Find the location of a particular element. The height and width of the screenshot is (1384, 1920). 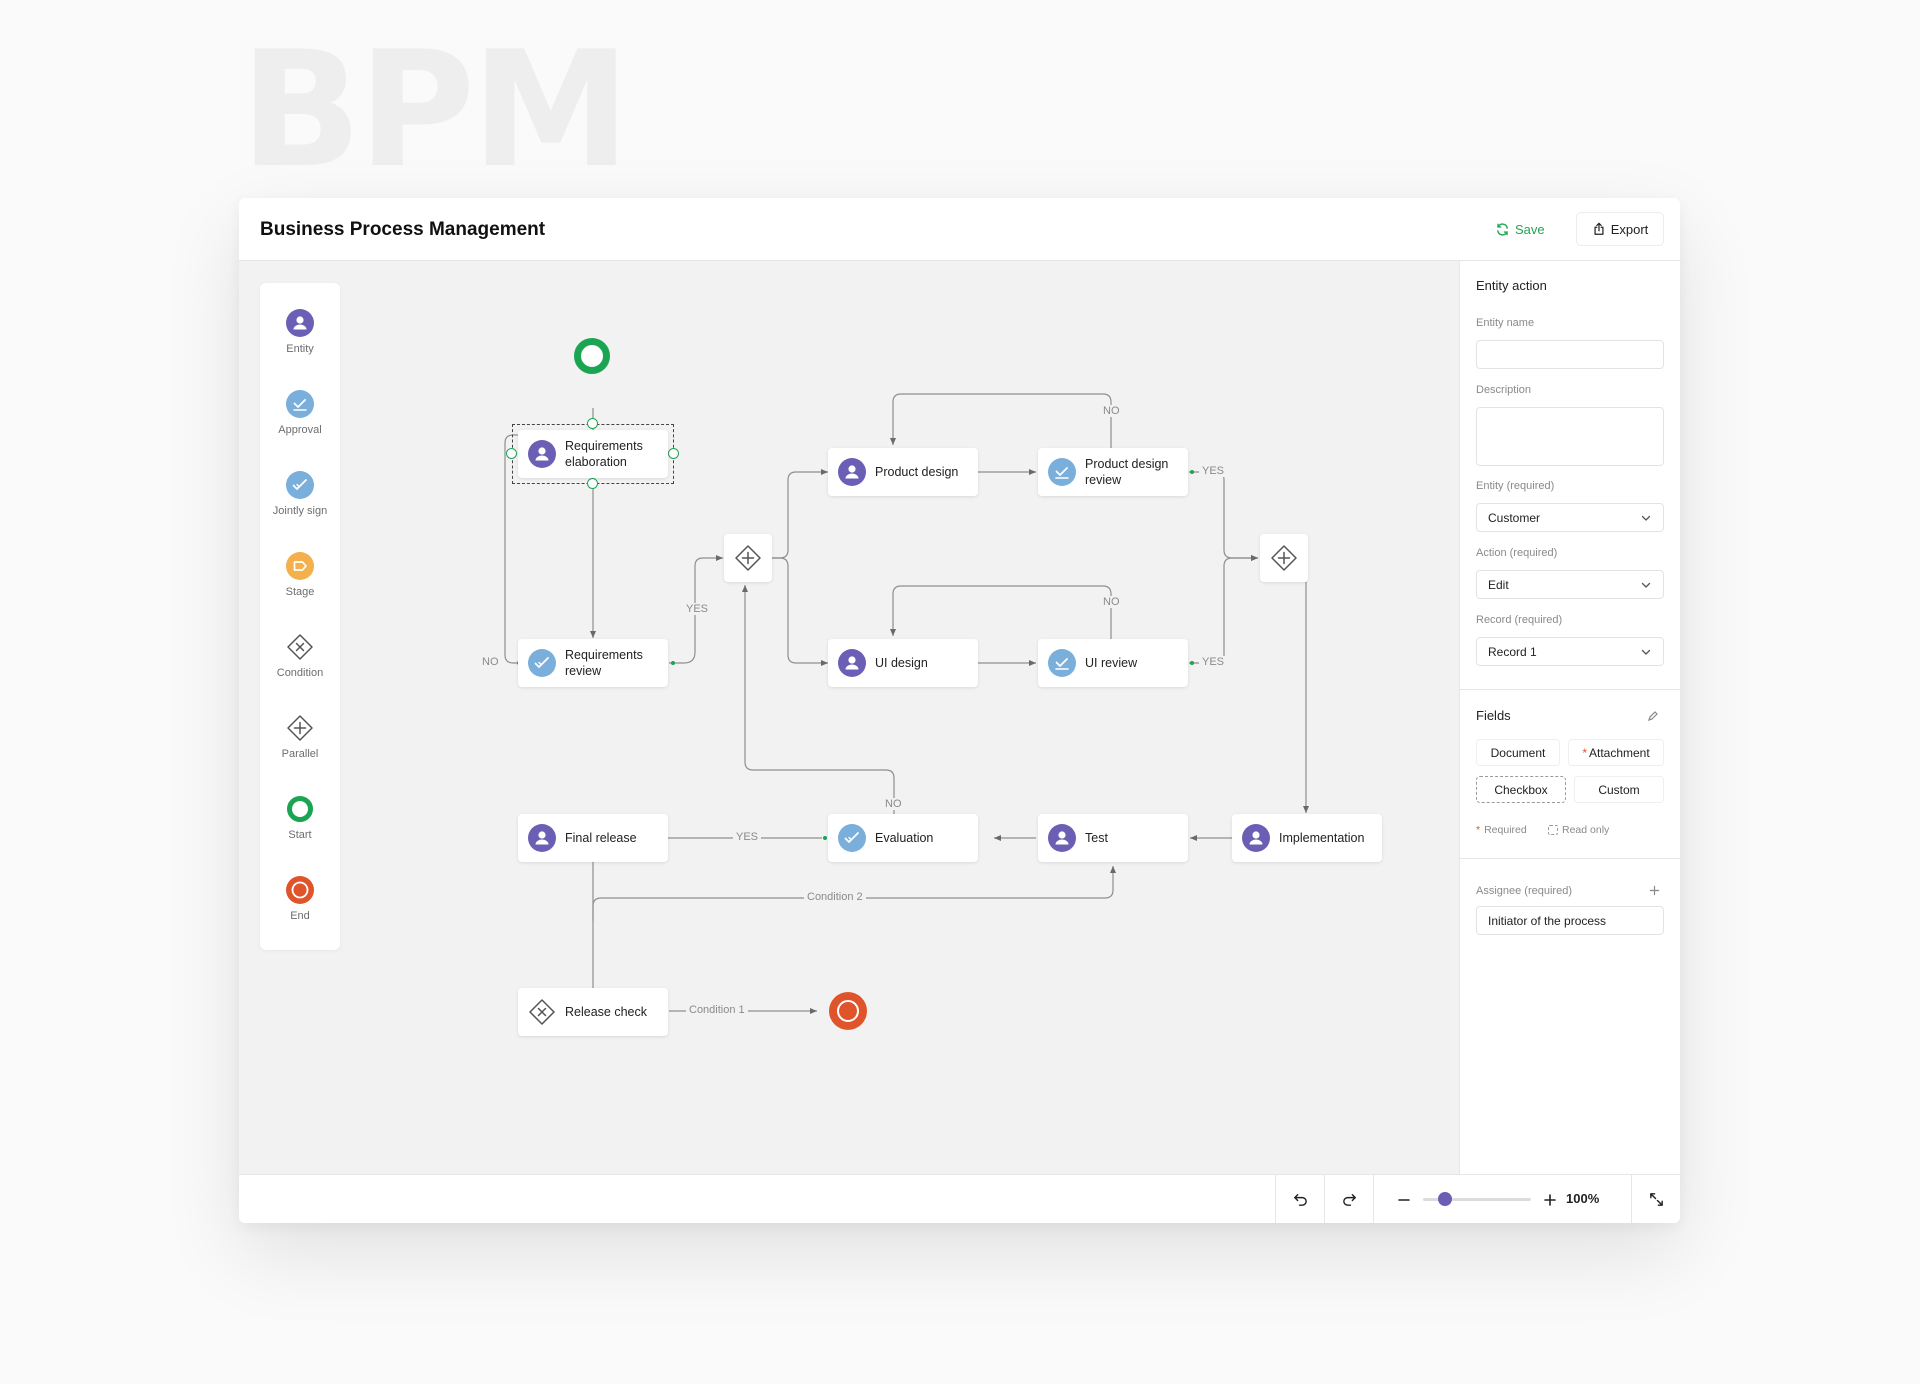

tag-icon is located at coordinates (300, 566).